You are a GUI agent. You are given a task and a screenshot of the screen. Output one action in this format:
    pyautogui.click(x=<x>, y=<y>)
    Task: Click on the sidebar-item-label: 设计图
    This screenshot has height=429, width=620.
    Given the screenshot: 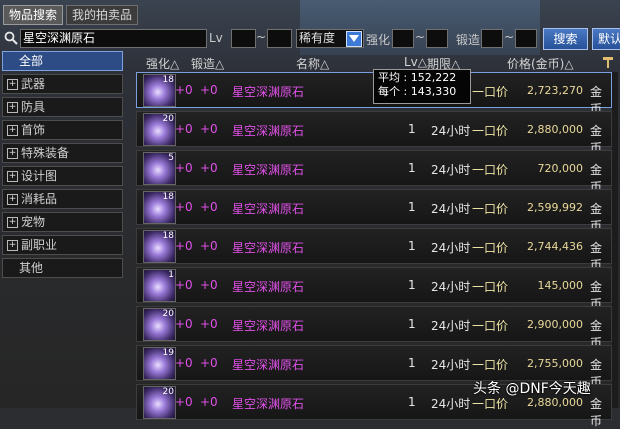 What is the action you would take?
    pyautogui.click(x=39, y=176)
    